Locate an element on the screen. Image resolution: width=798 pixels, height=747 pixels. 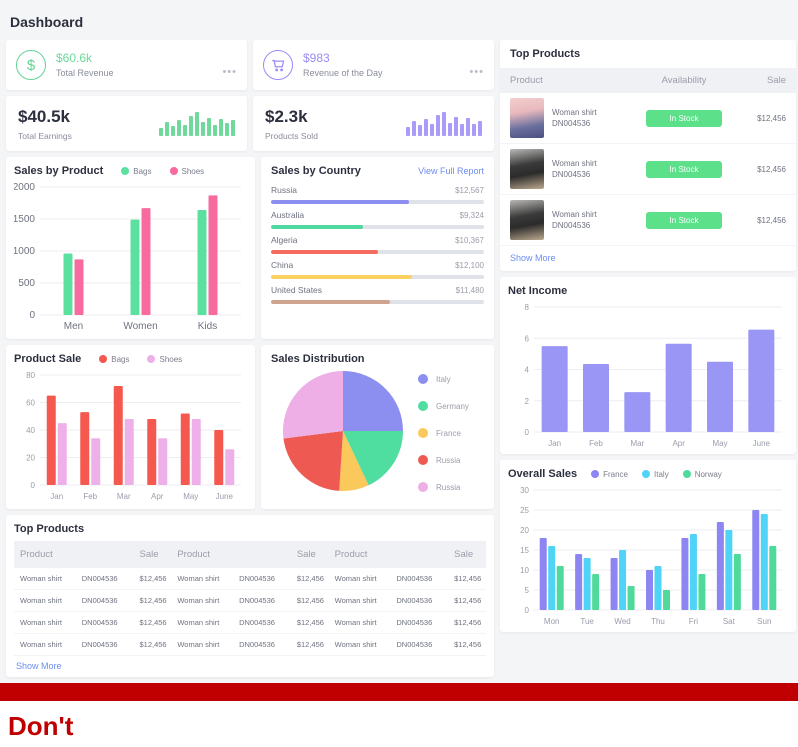
country-row: Algeria $10,367 is located at coordinates (377, 245).